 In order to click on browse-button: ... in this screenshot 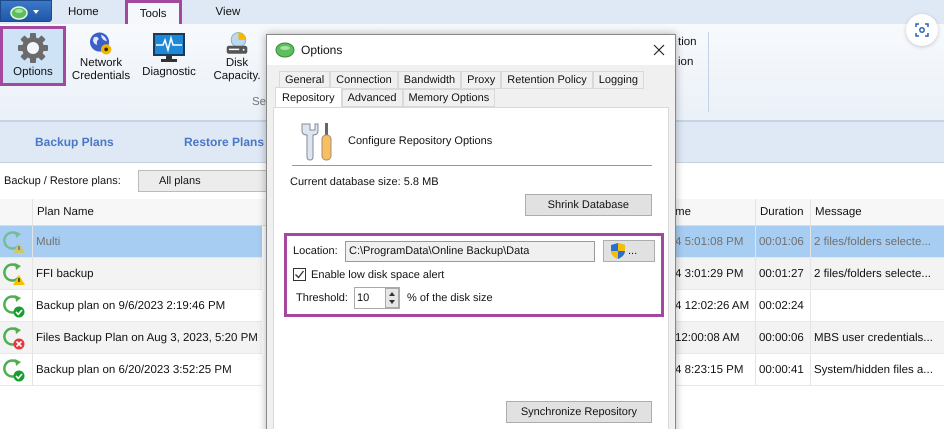, I will do `click(629, 251)`.